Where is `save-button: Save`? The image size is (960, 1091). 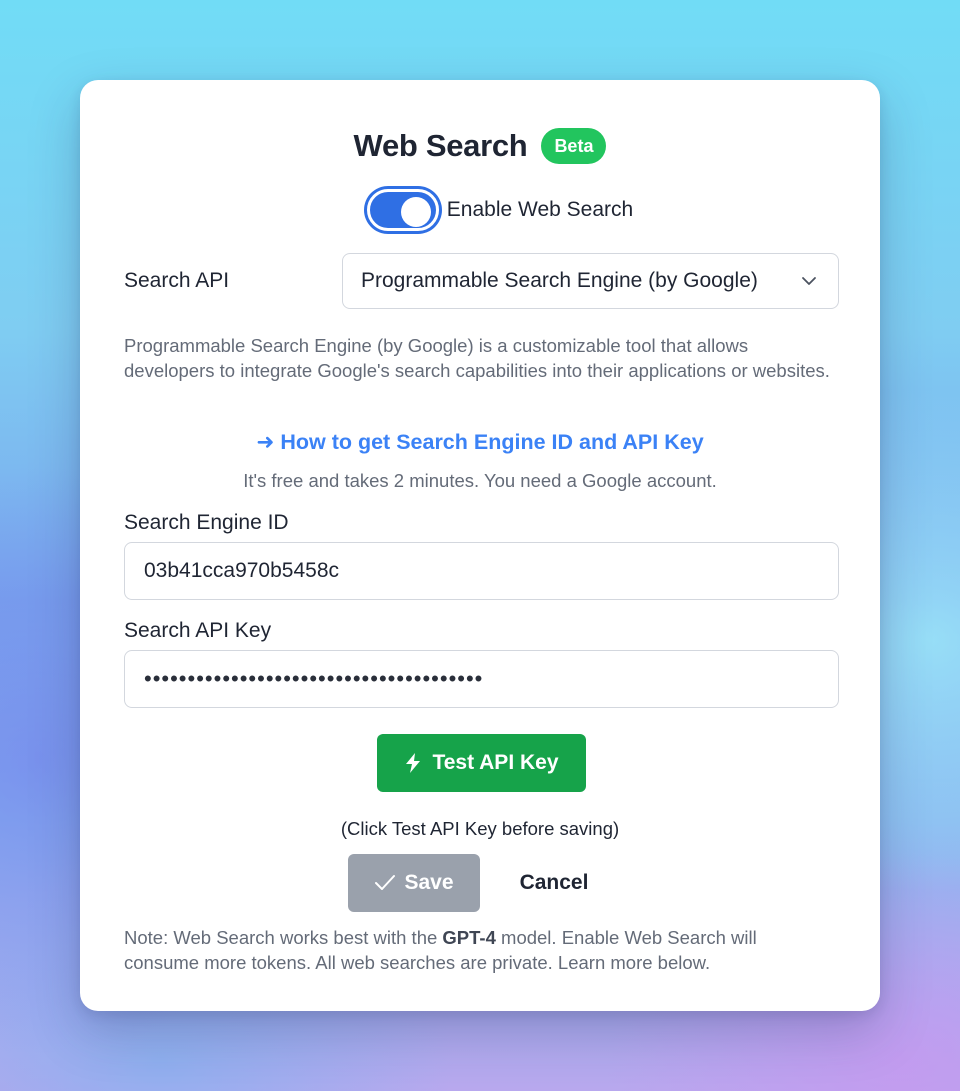
save-button: Save is located at coordinates (414, 883).